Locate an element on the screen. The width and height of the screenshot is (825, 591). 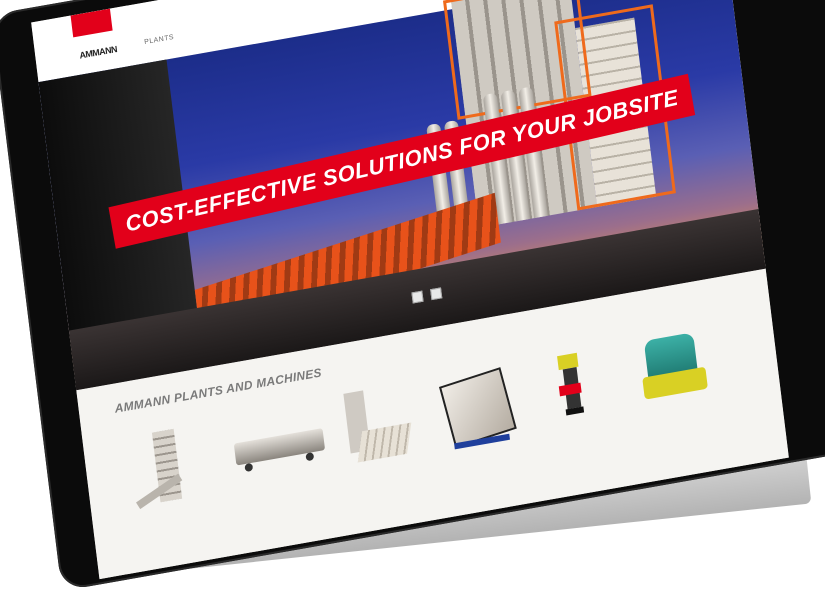
nav-item-plants: PLANTS is located at coordinates (159, 40).